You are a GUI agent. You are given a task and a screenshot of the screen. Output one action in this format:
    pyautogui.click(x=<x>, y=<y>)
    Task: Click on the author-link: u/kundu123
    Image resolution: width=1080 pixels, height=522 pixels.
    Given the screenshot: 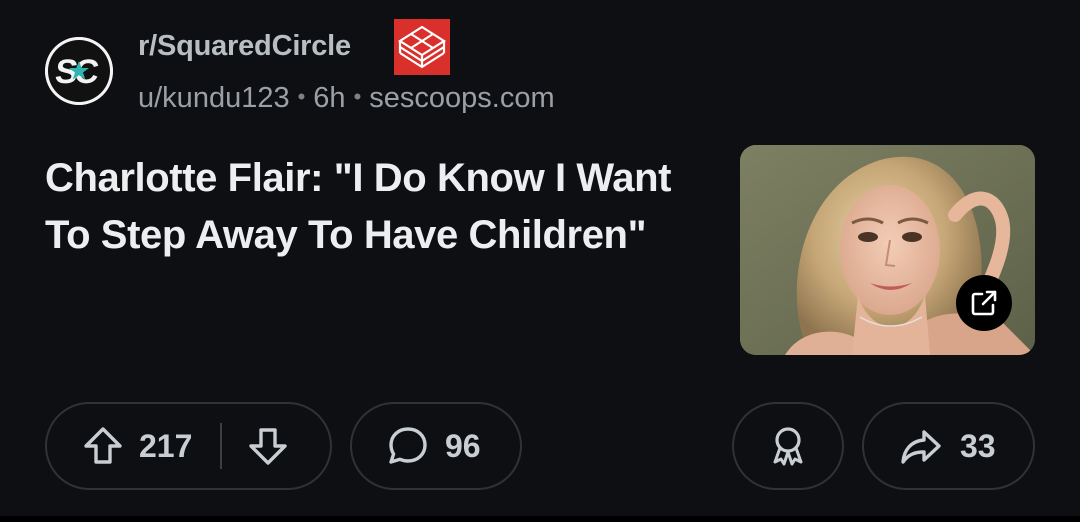 What is the action you would take?
    pyautogui.click(x=214, y=98)
    